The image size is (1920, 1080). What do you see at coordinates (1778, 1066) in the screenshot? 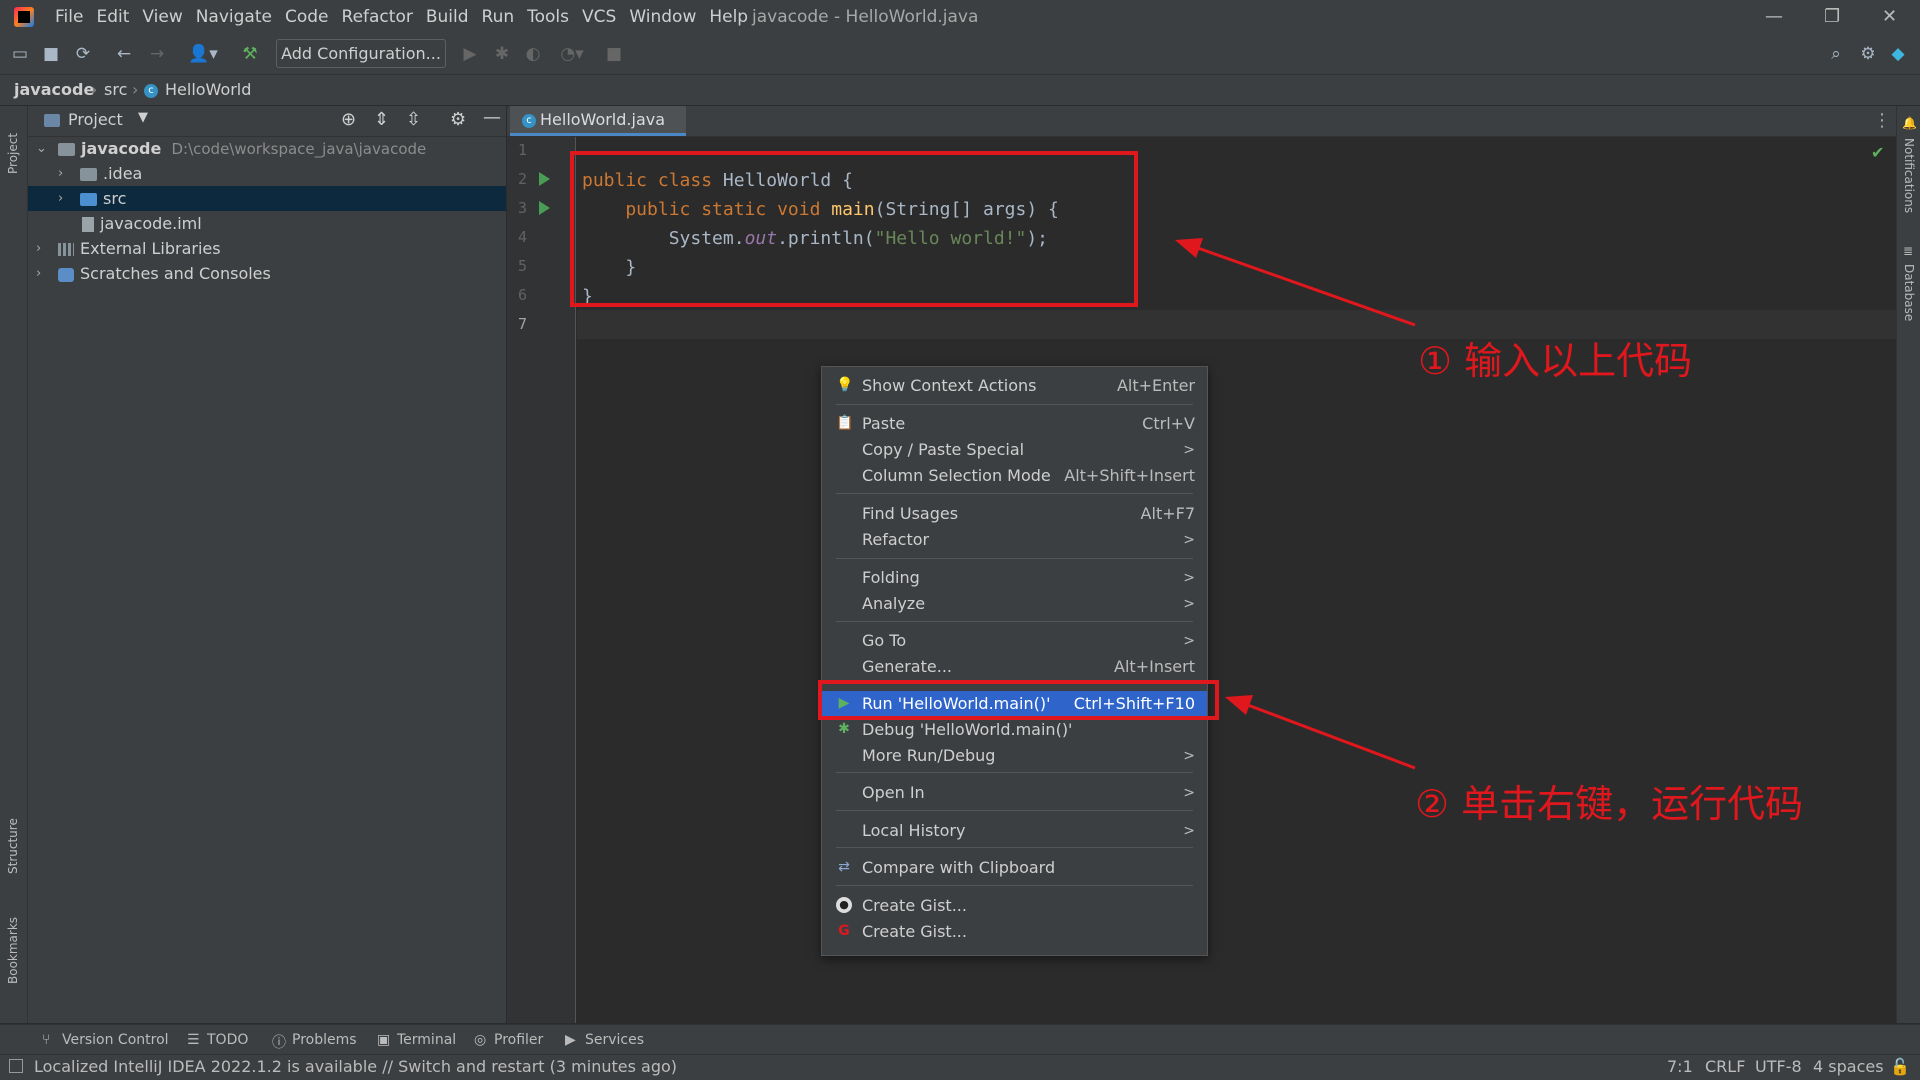
I see `file-encoding: UTF-8` at bounding box center [1778, 1066].